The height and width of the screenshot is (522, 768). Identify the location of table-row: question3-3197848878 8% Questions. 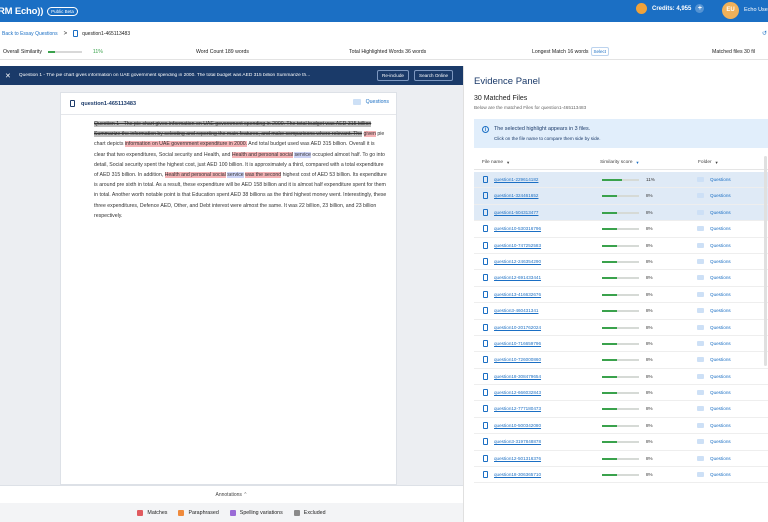
(621, 442).